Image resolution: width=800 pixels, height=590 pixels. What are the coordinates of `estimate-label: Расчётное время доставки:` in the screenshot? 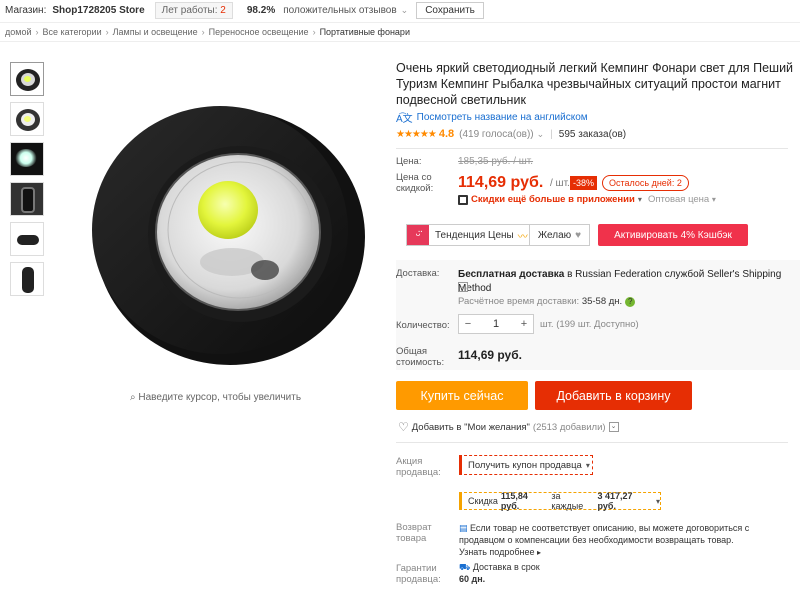 It's located at (519, 301).